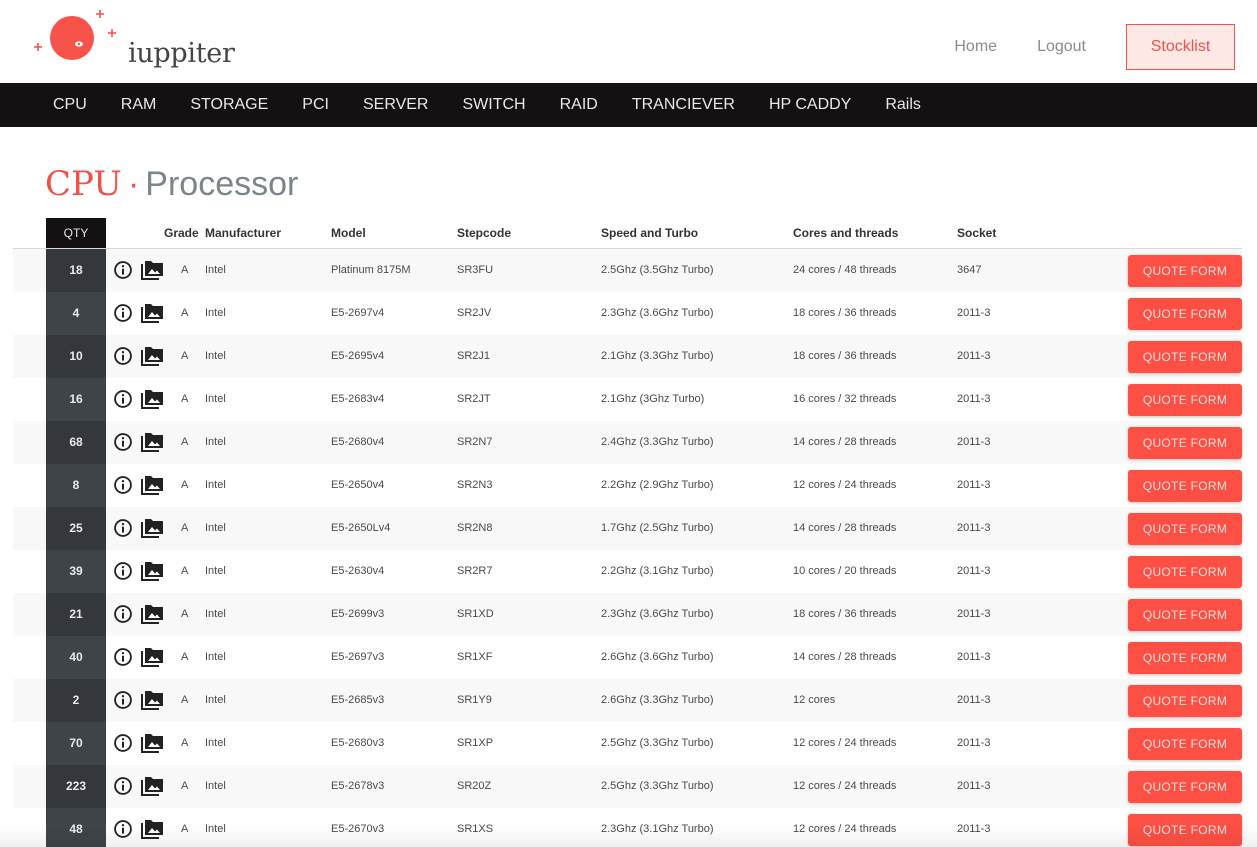 The width and height of the screenshot is (1257, 847). What do you see at coordinates (657, 313) in the screenshot?
I see `speed-cell: 2.3Ghz (3.6Ghz Turbo)` at bounding box center [657, 313].